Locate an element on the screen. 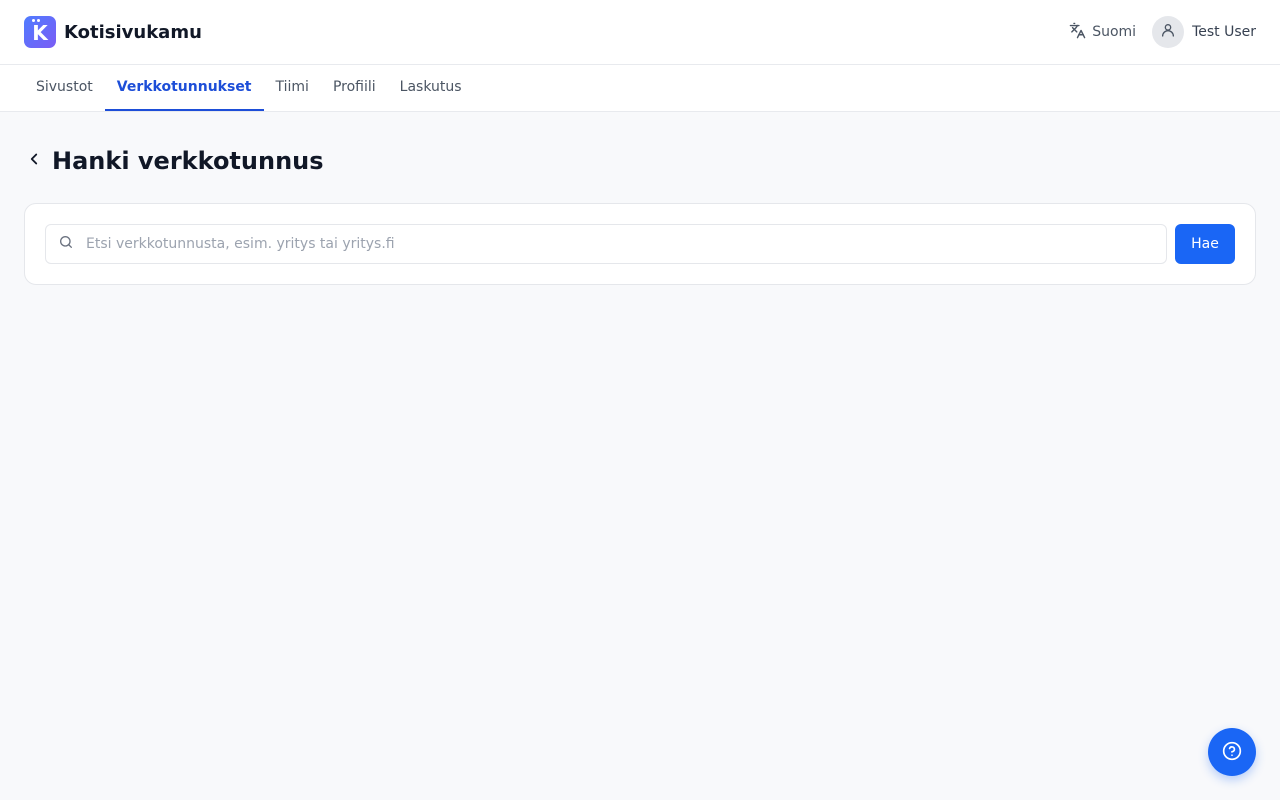 The height and width of the screenshot is (800, 1280). header-actions: Suomi Test User is located at coordinates (1162, 32).